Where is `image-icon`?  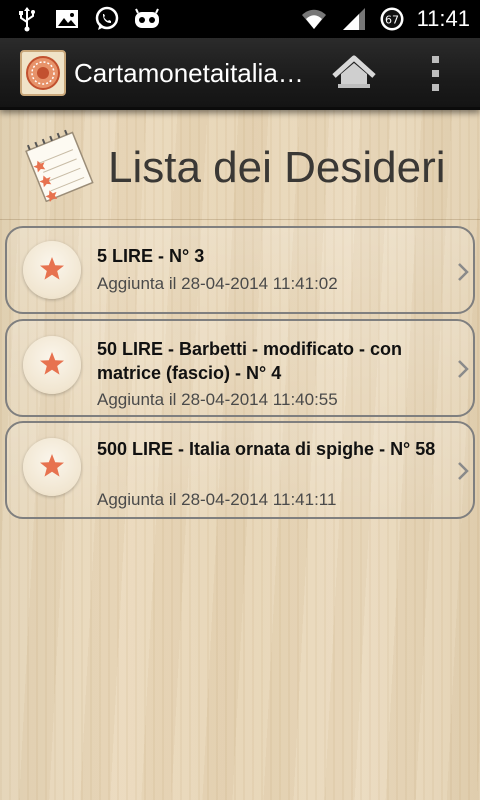 image-icon is located at coordinates (67, 19).